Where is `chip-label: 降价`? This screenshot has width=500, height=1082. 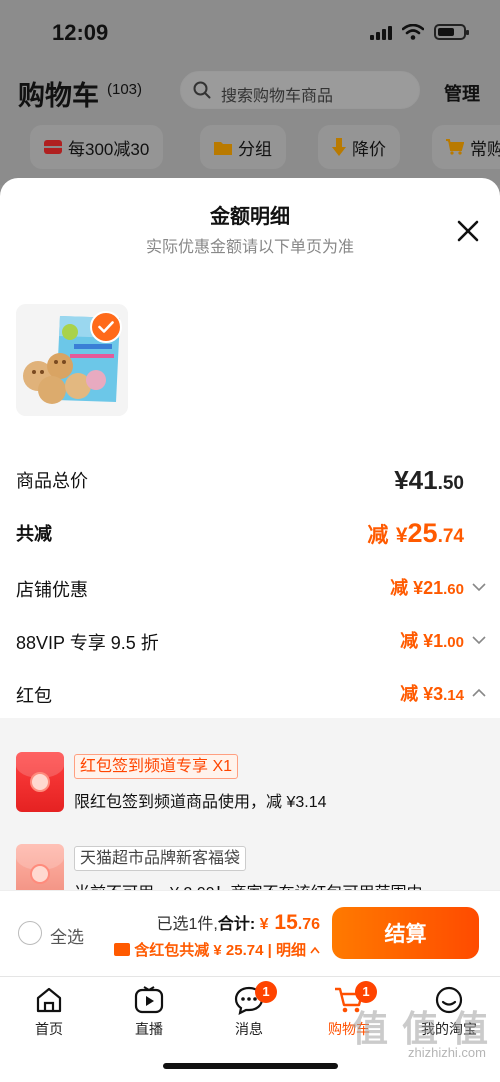 chip-label: 降价 is located at coordinates (369, 149).